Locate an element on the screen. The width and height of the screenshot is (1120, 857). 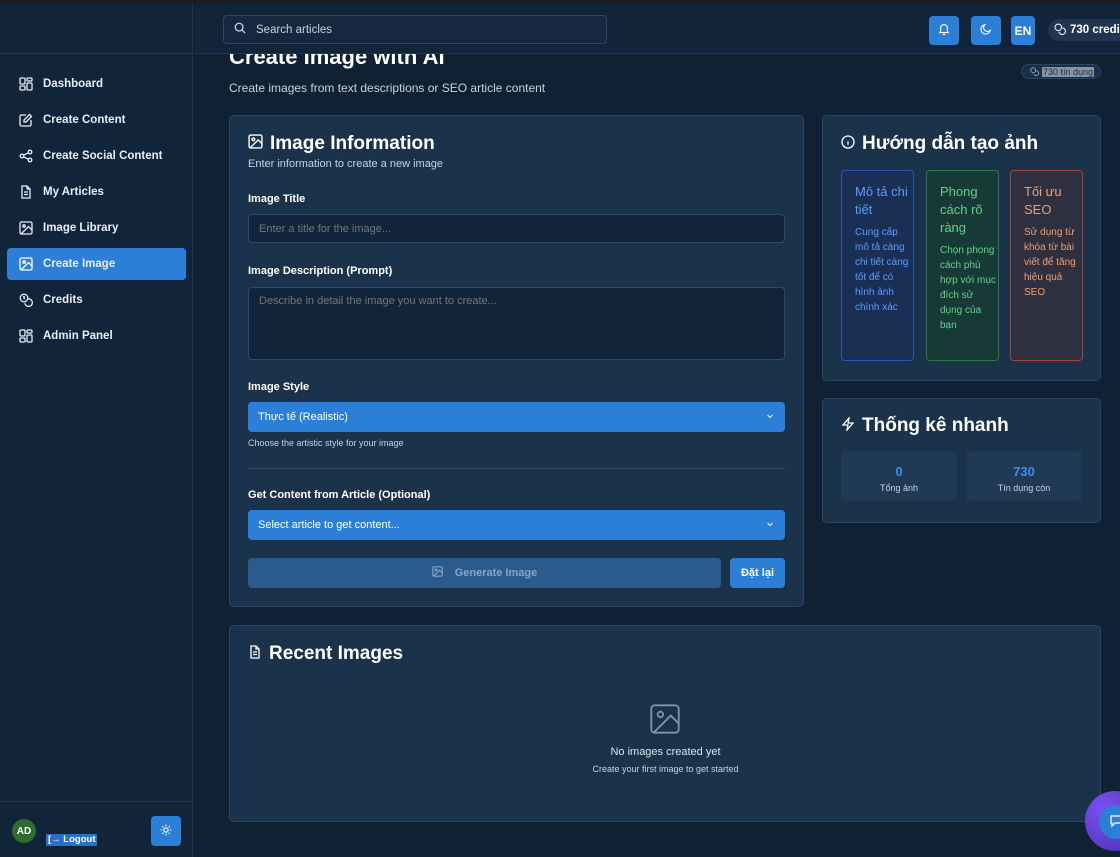
generate-image-button: Generate Image is located at coordinates (484, 573).